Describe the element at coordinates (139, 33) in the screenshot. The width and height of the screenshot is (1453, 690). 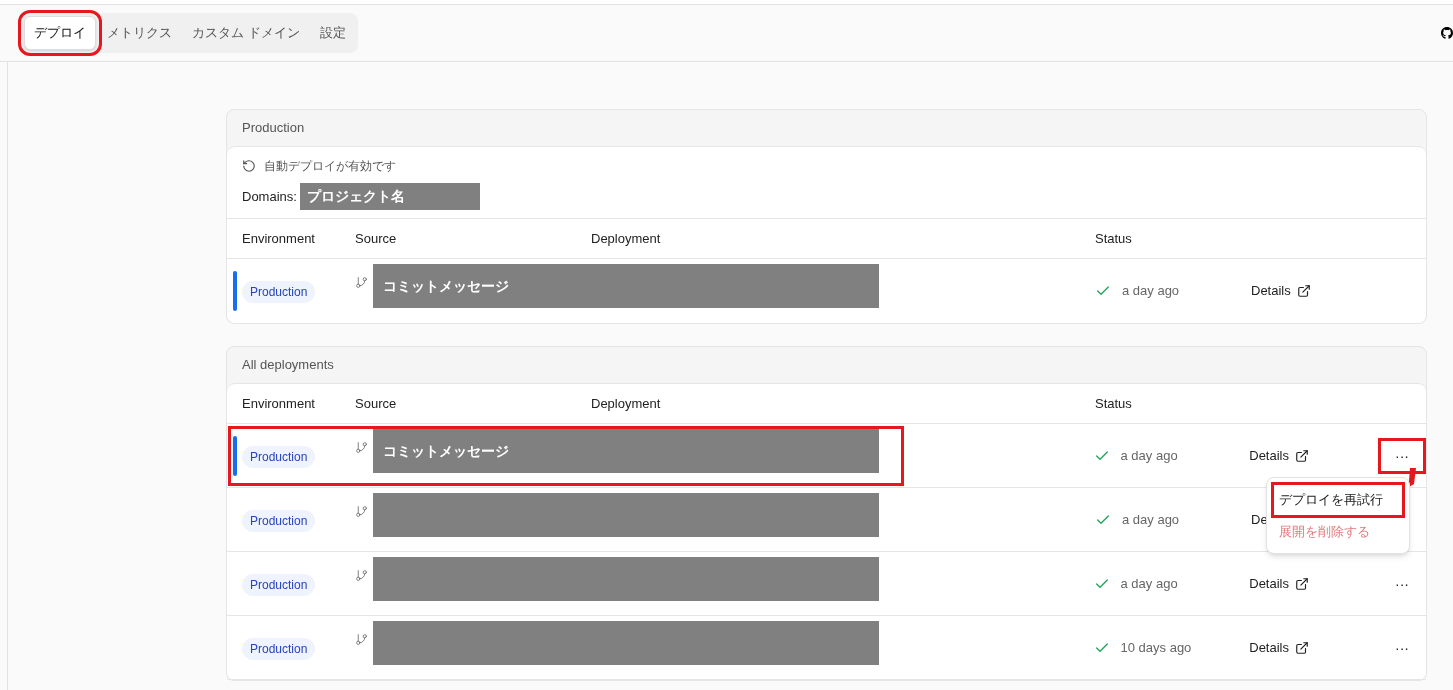
I see `tab: メトリクス` at that location.